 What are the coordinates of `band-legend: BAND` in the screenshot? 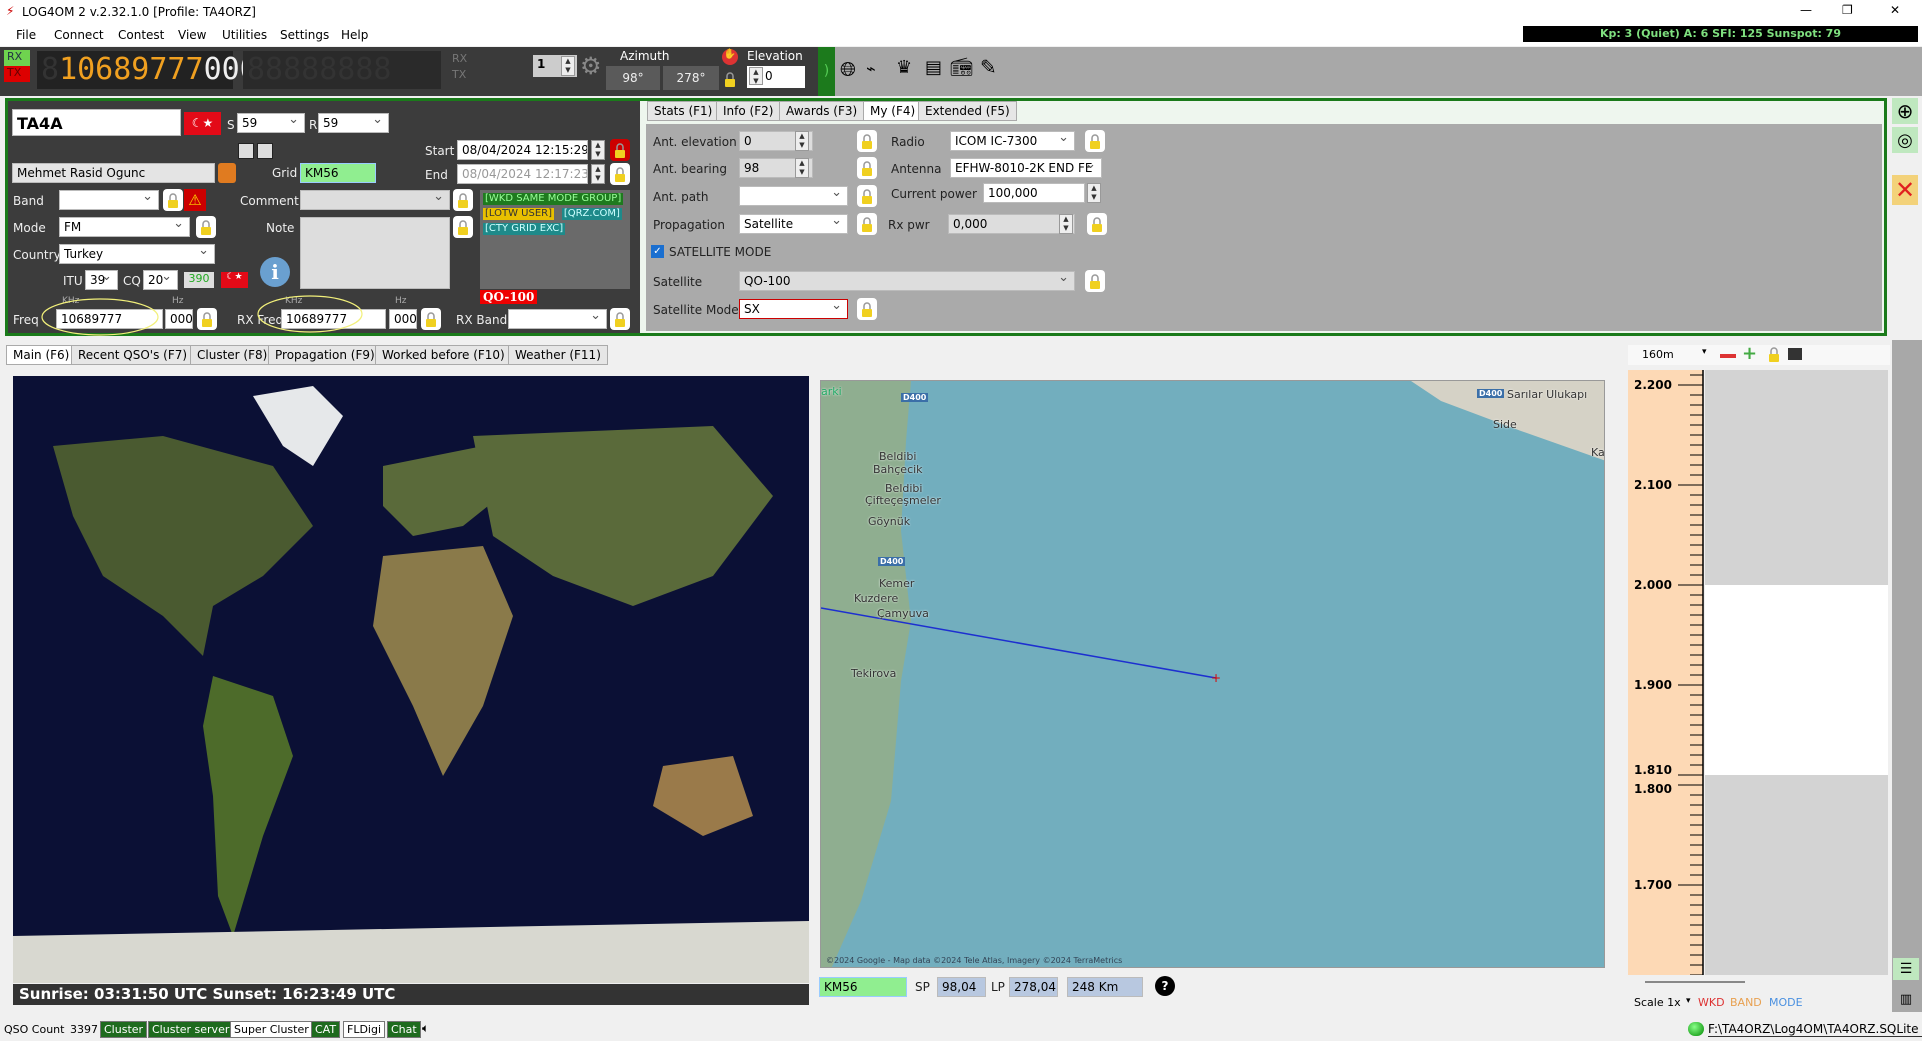 It's located at (1746, 1002).